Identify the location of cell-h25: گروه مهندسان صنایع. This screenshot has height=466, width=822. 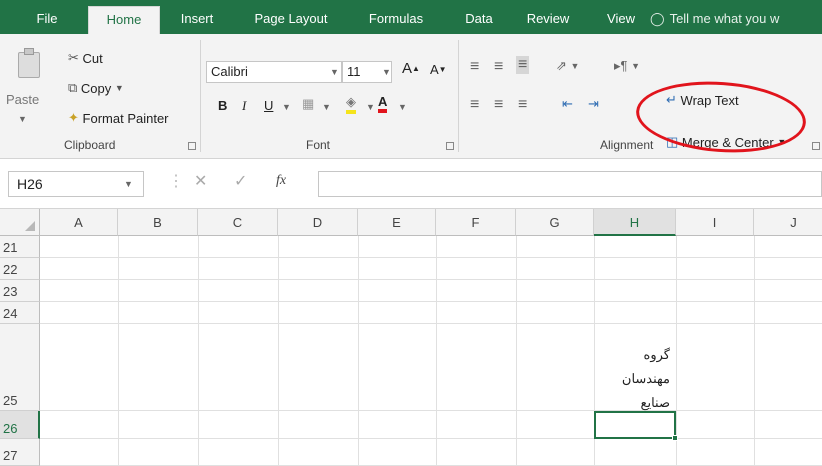
(634, 379).